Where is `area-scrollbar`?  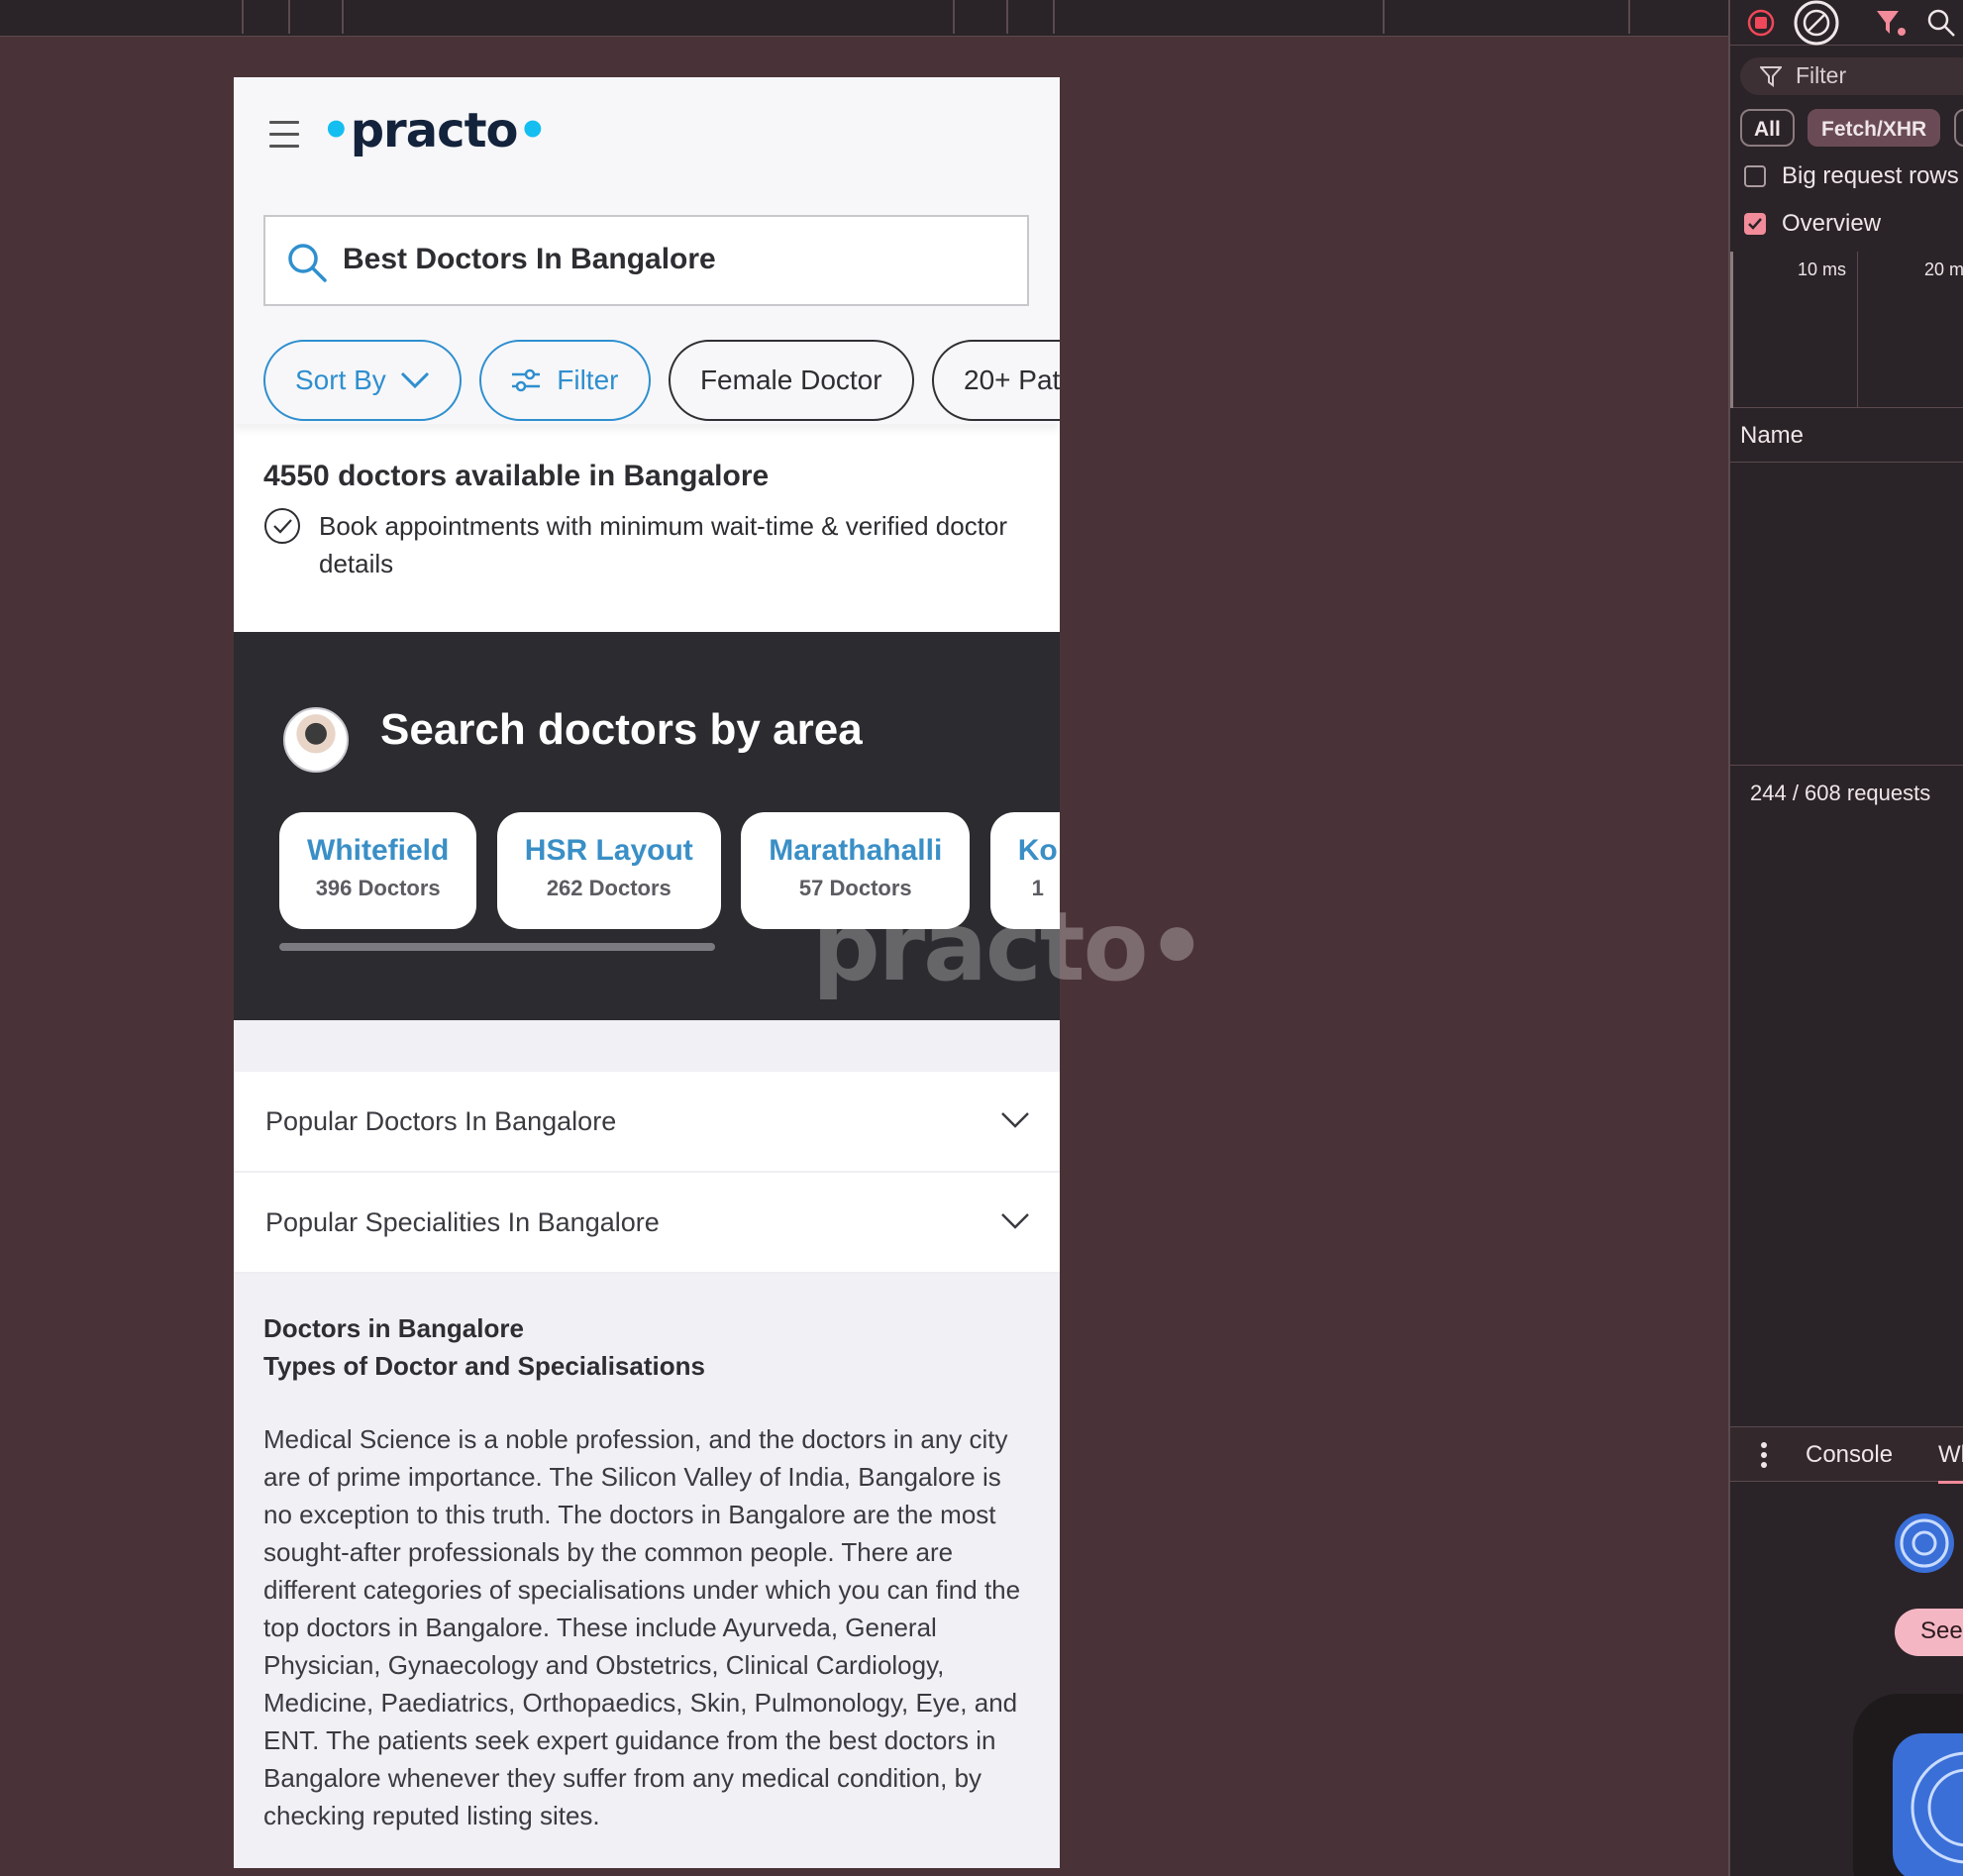
area-scrollbar is located at coordinates (497, 947).